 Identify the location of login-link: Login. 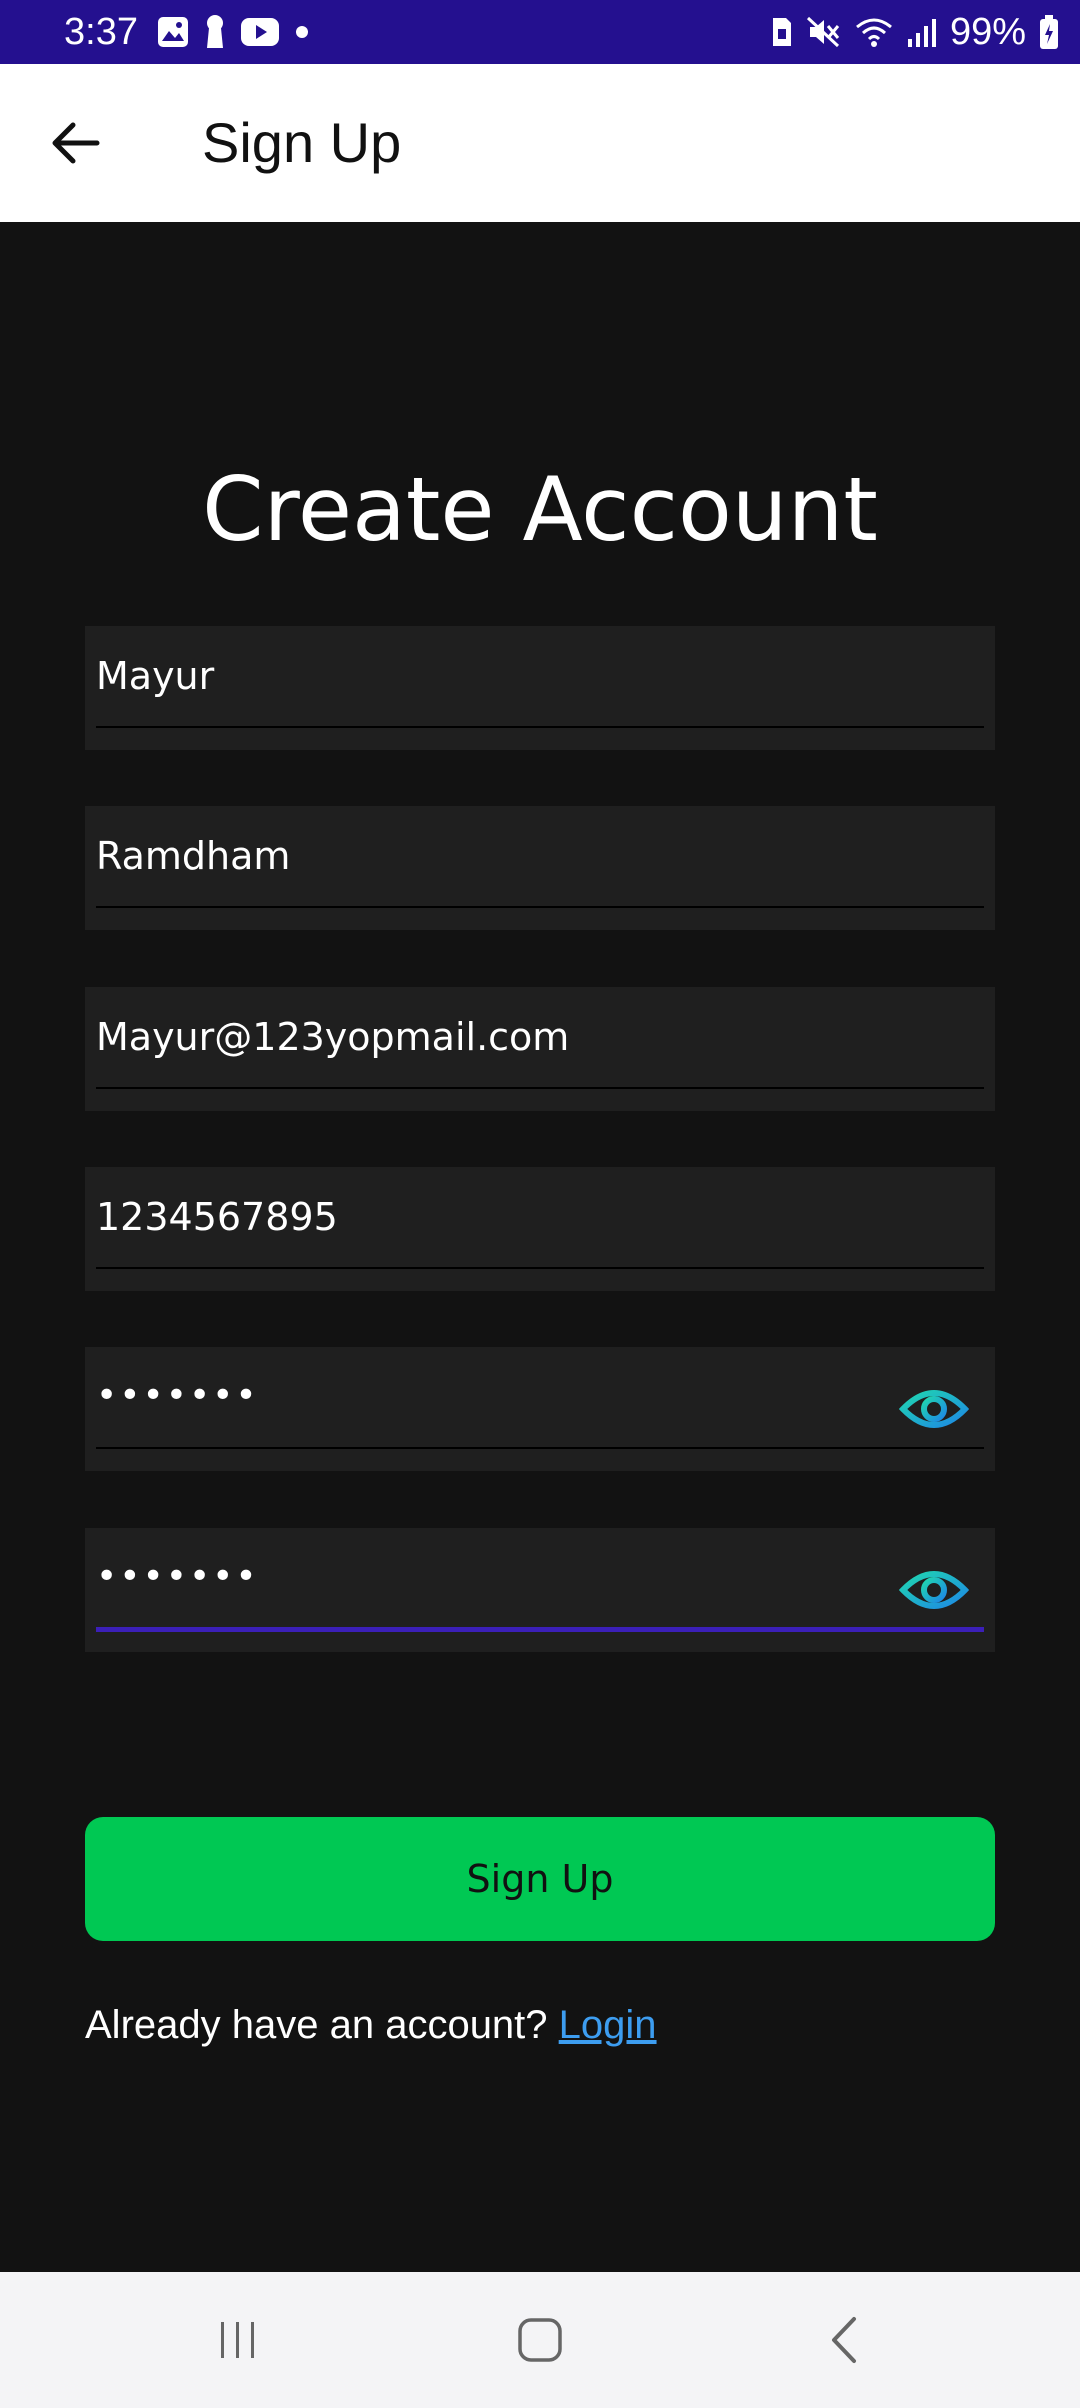
(608, 2025).